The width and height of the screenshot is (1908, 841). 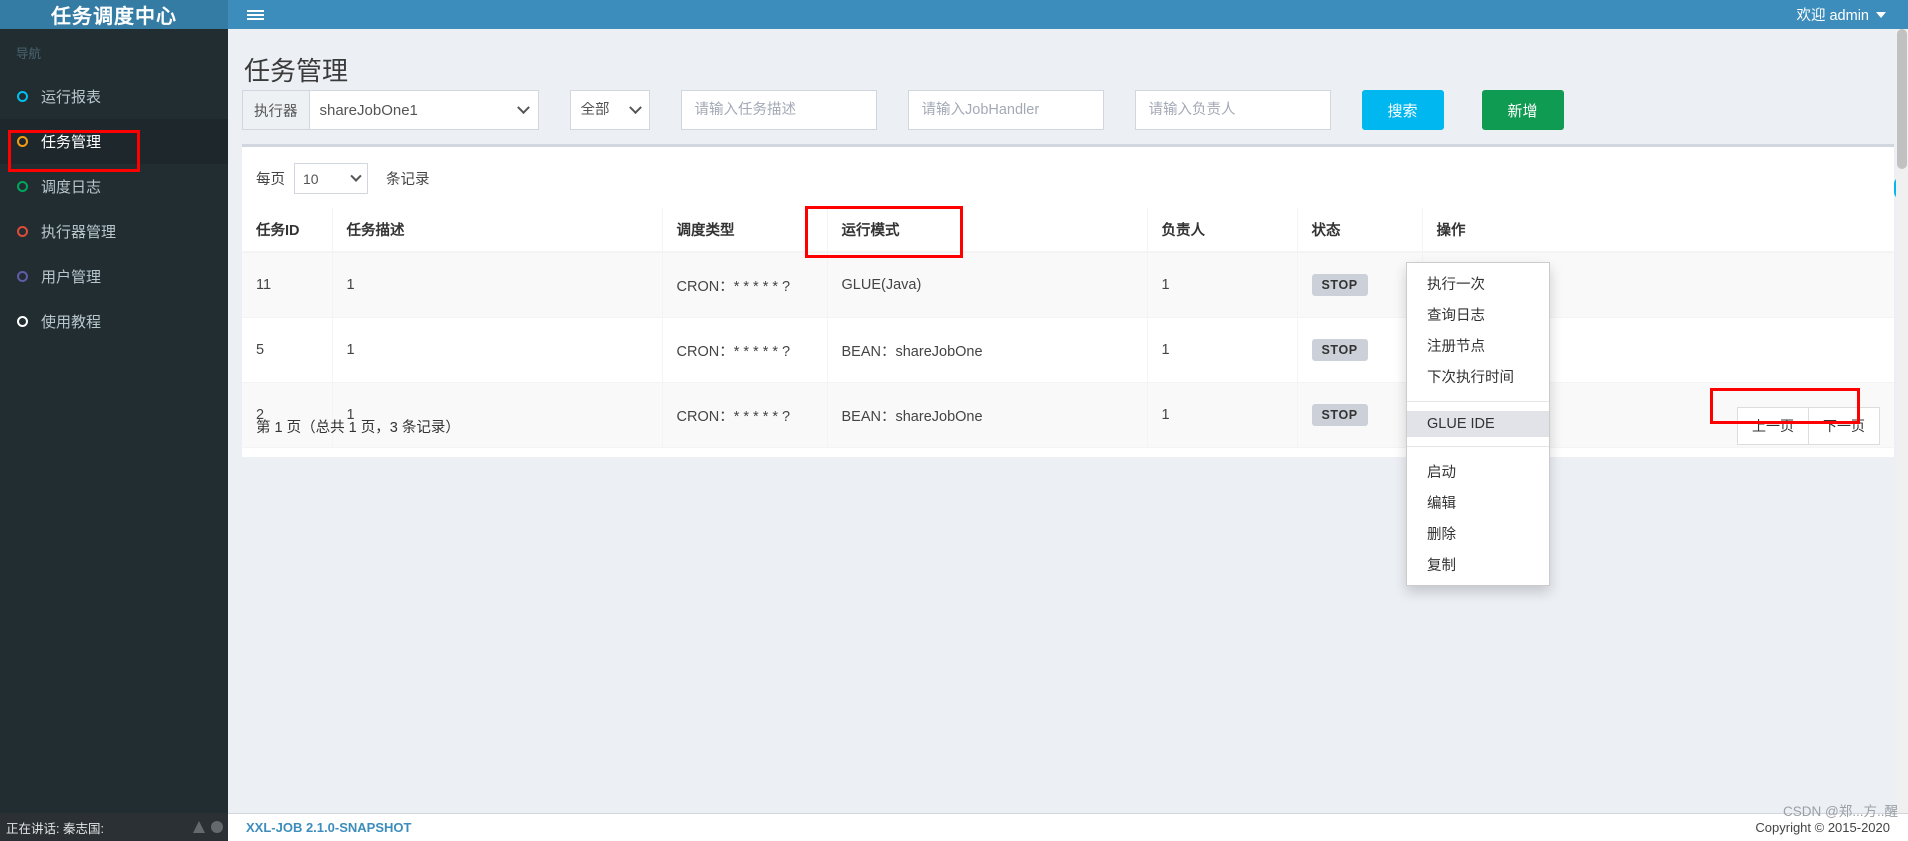 I want to click on scrollbar-thumb, so click(x=1902, y=99).